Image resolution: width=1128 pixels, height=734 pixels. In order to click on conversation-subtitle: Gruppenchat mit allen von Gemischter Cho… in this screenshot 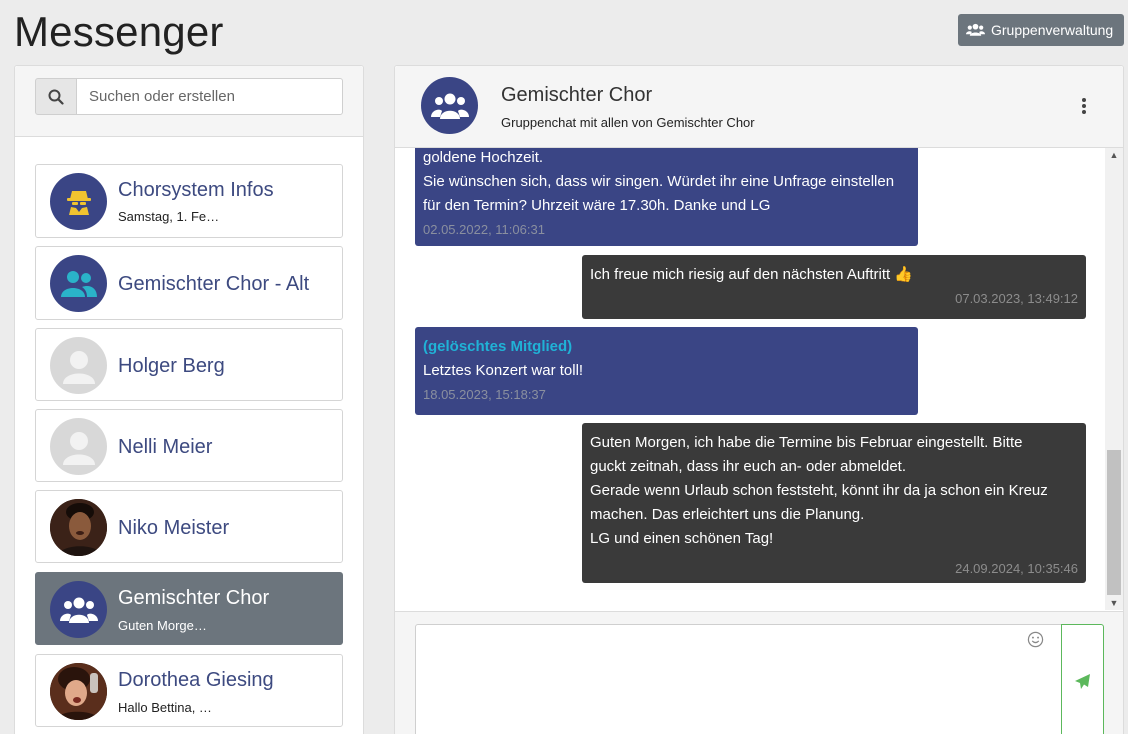, I will do `click(628, 122)`.